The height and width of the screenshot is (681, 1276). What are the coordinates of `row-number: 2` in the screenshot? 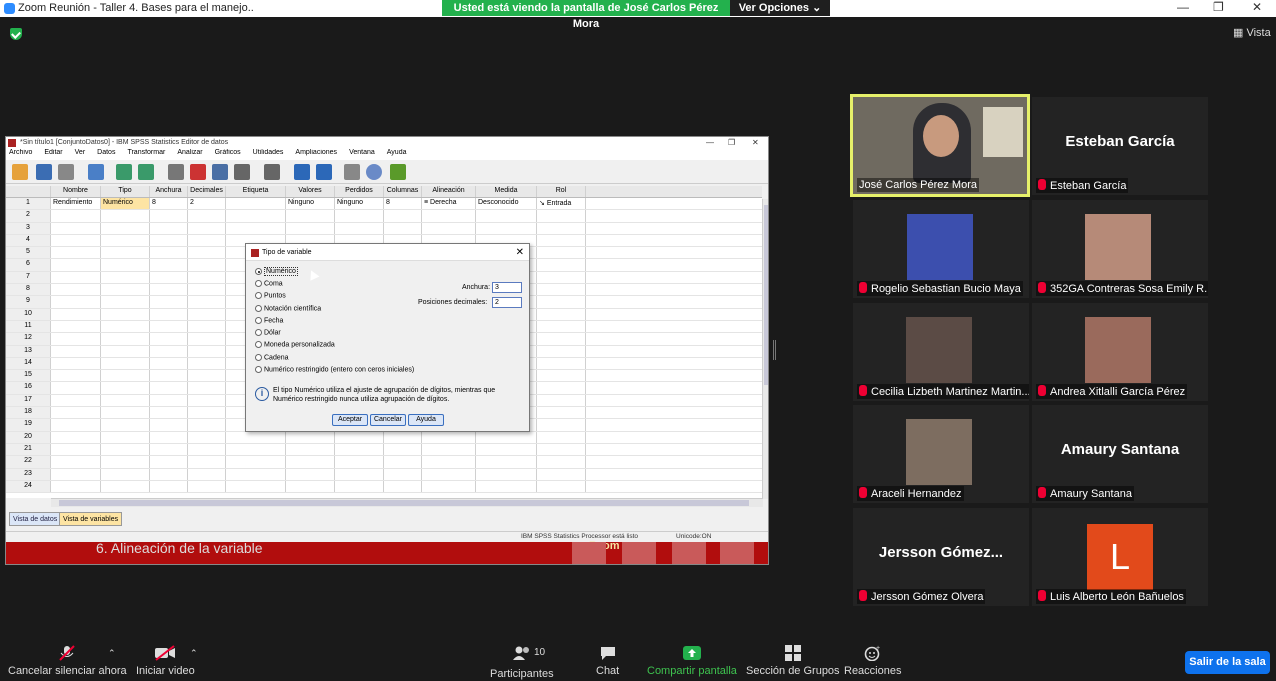 It's located at (28, 216).